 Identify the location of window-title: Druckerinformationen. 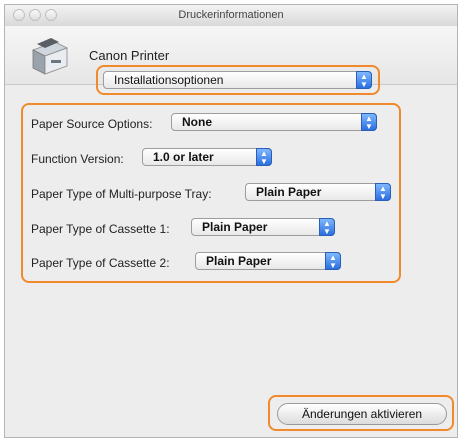
(231, 15).